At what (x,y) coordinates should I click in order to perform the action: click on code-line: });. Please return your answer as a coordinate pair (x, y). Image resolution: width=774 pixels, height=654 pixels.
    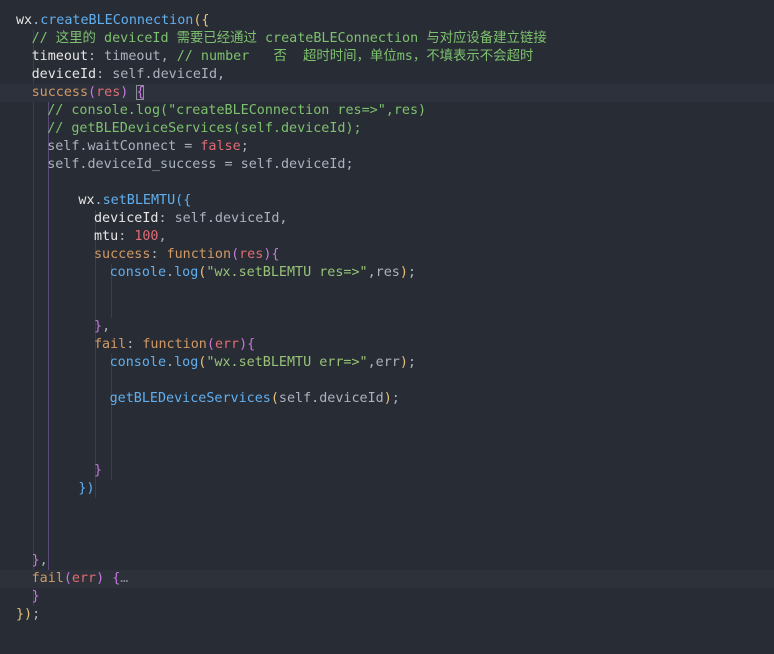
    Looking at the image, I should click on (387, 615).